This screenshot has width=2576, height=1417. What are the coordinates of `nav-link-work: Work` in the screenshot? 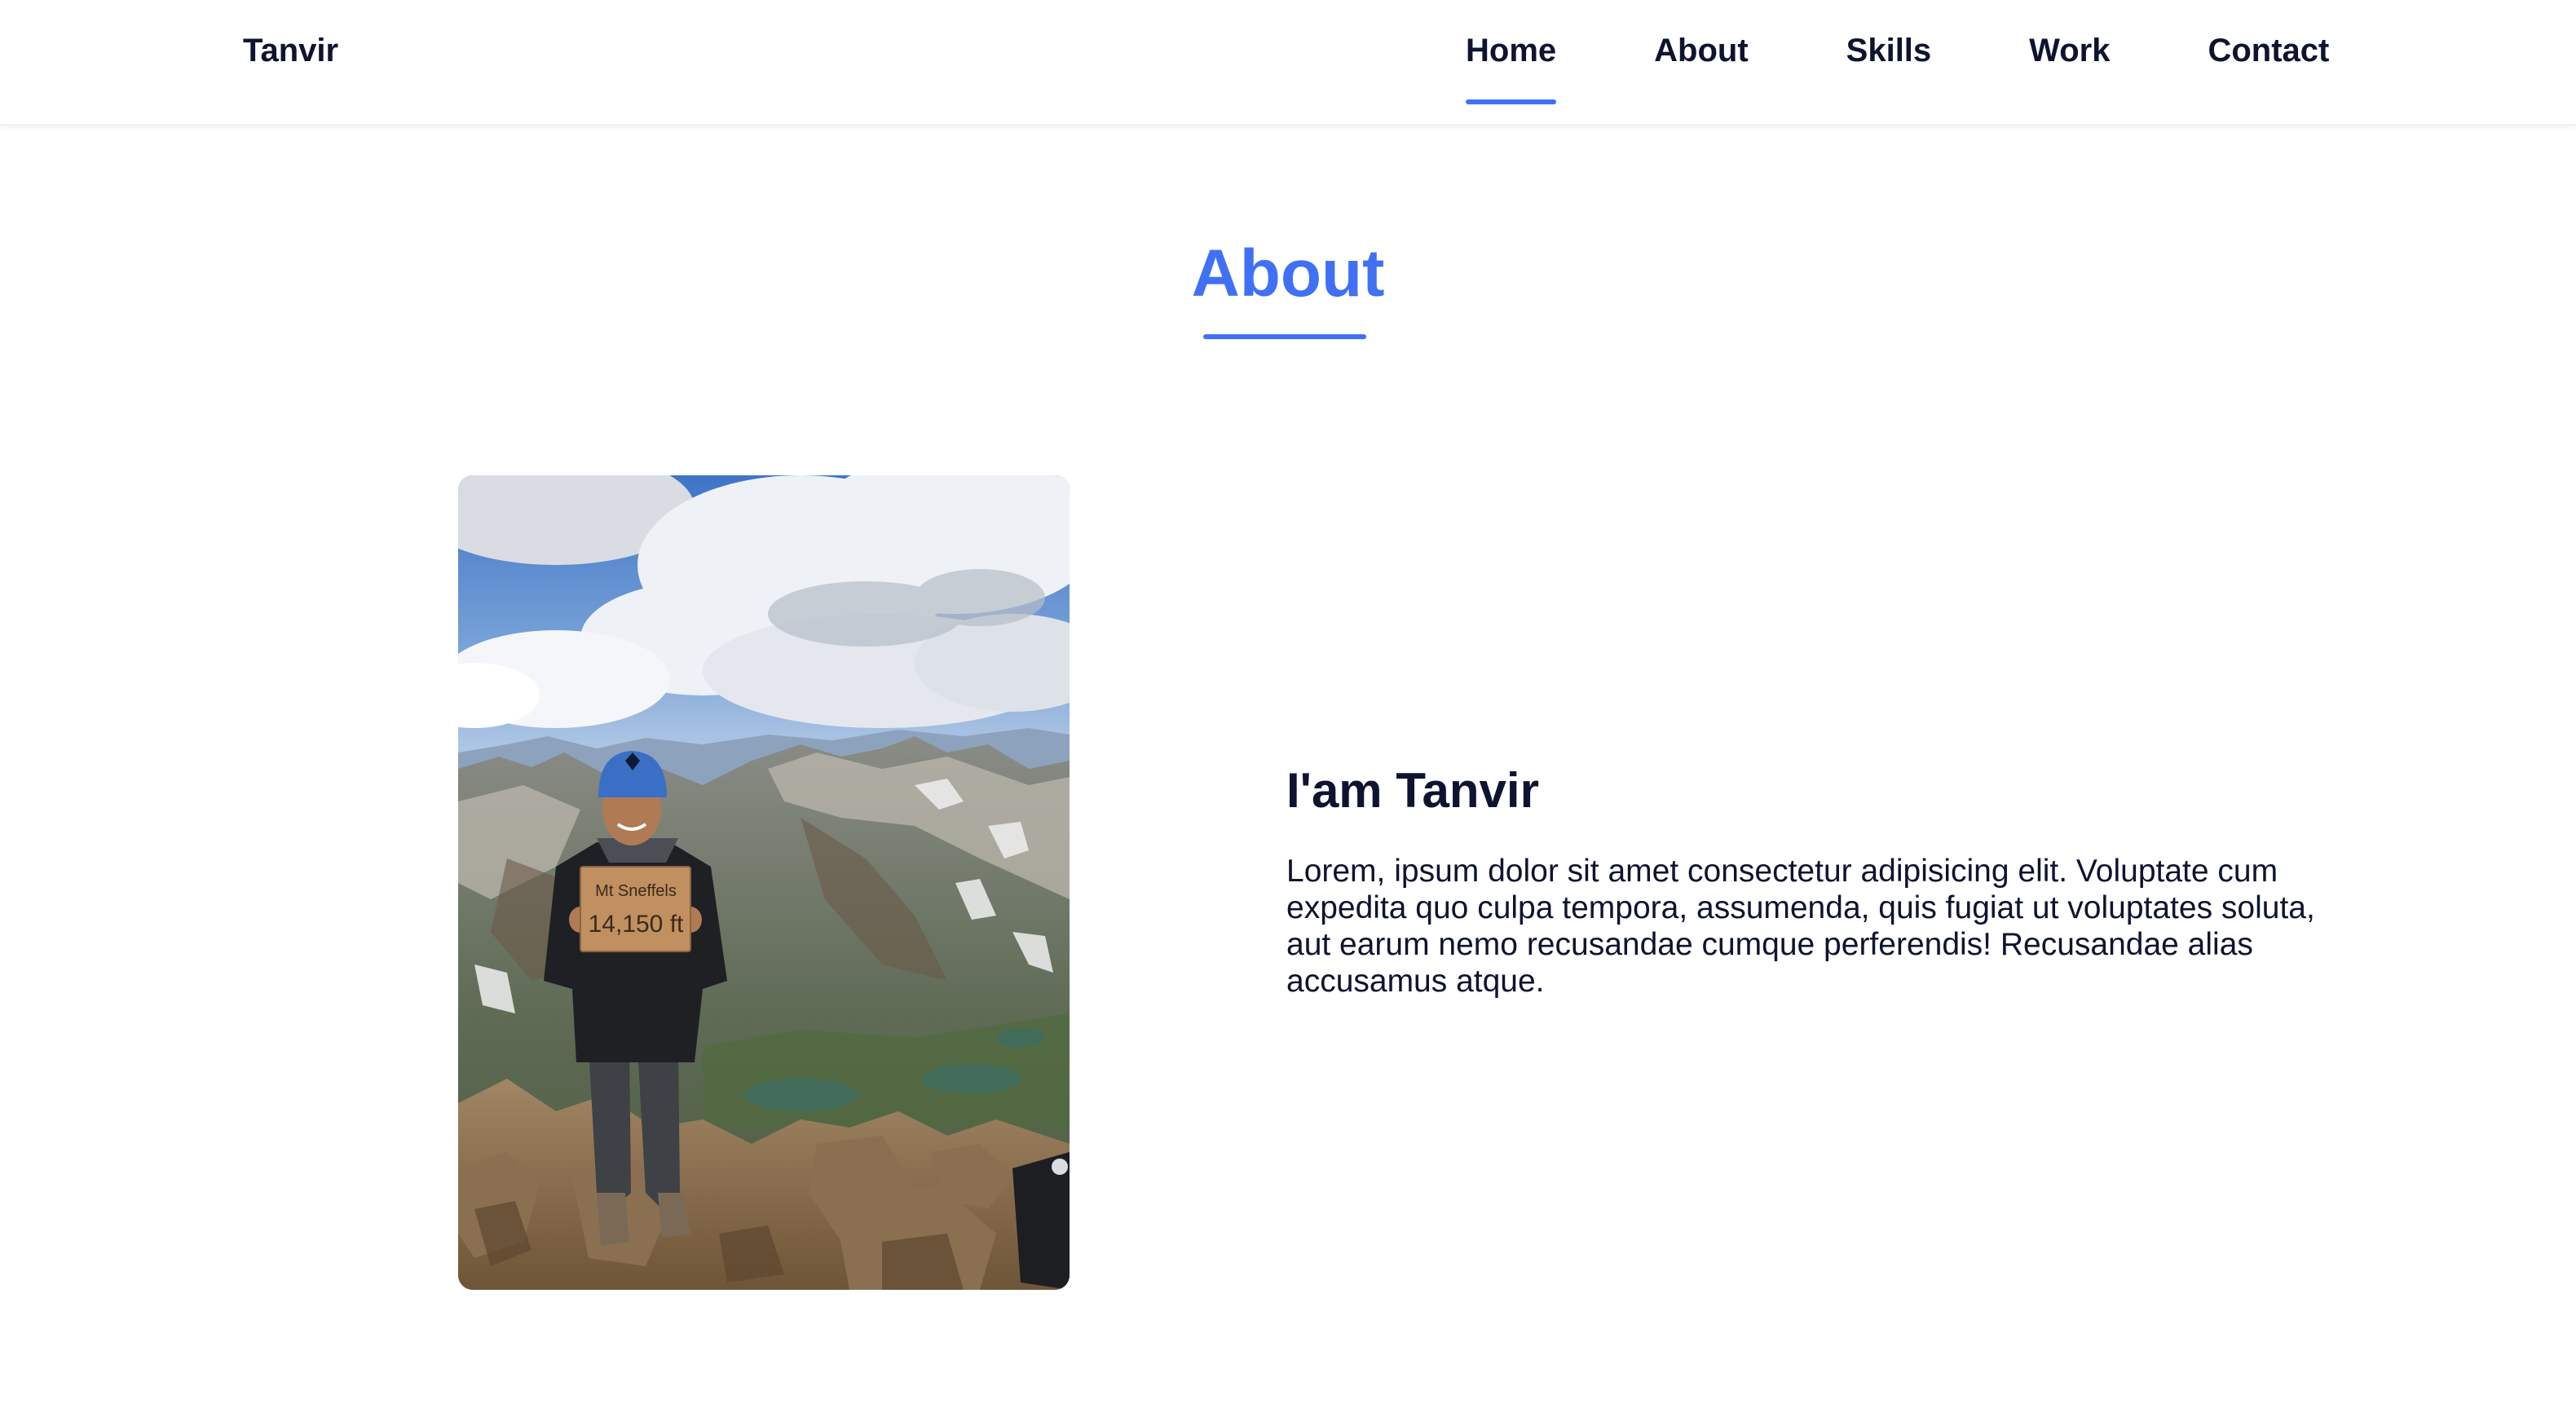 It's located at (2069, 51).